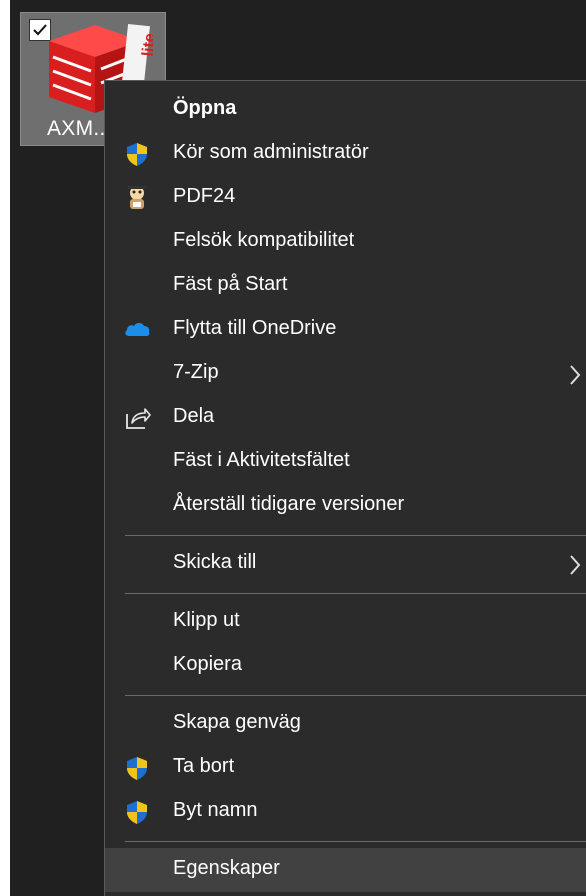 The image size is (586, 896). What do you see at coordinates (226, 868) in the screenshot?
I see `menu-item-label: Egenskaper` at bounding box center [226, 868].